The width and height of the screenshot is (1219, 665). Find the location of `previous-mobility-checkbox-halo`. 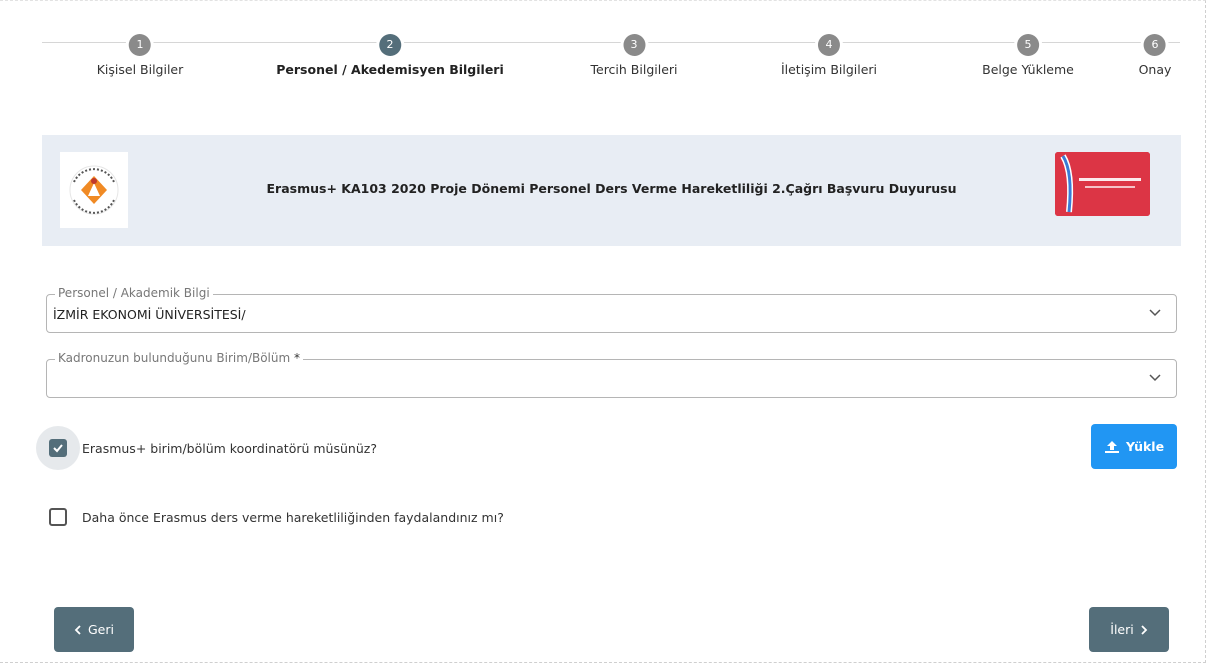

previous-mobility-checkbox-halo is located at coordinates (58, 517).